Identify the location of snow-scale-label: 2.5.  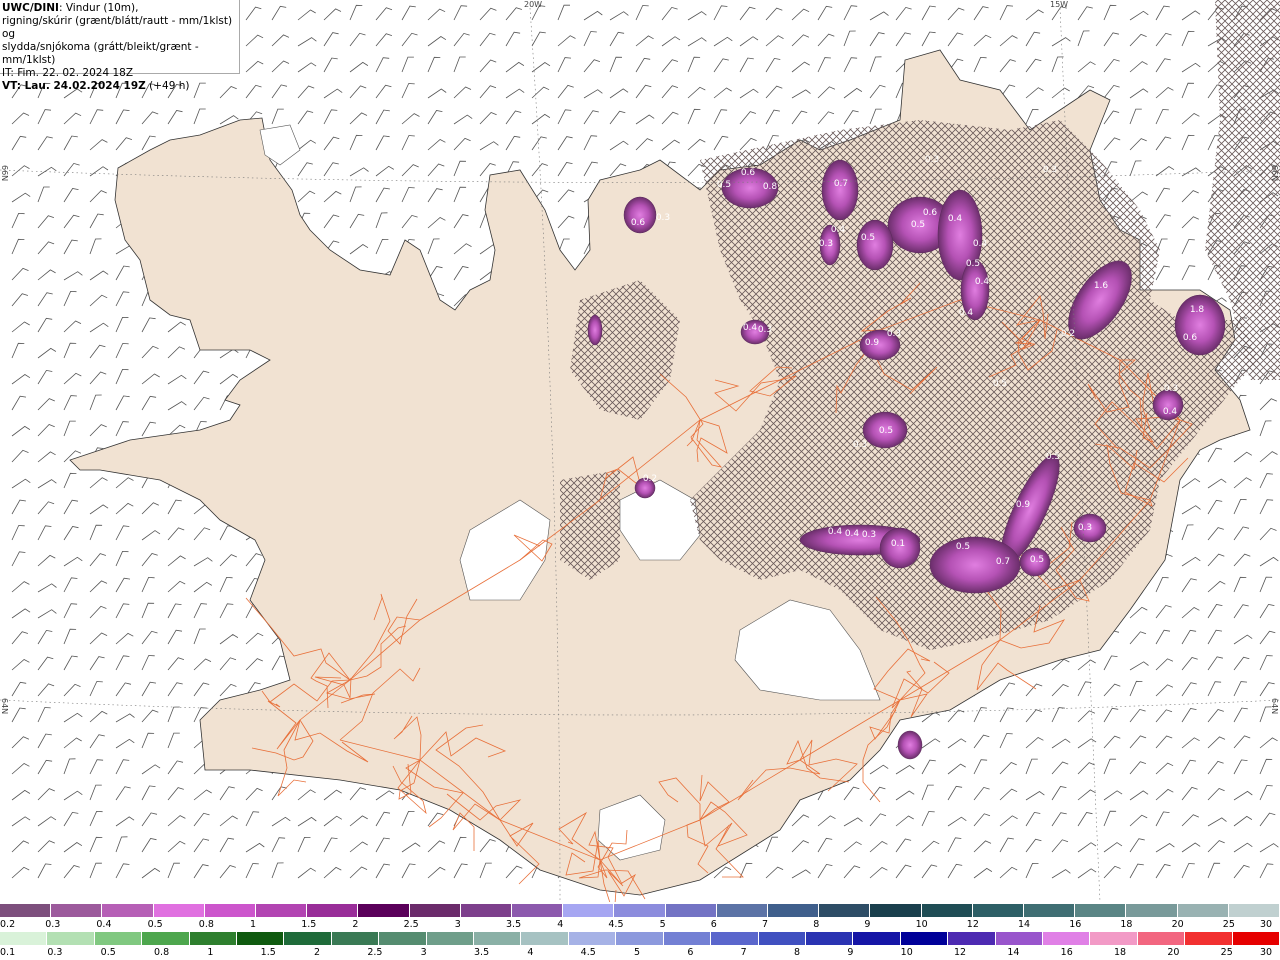
(411, 924).